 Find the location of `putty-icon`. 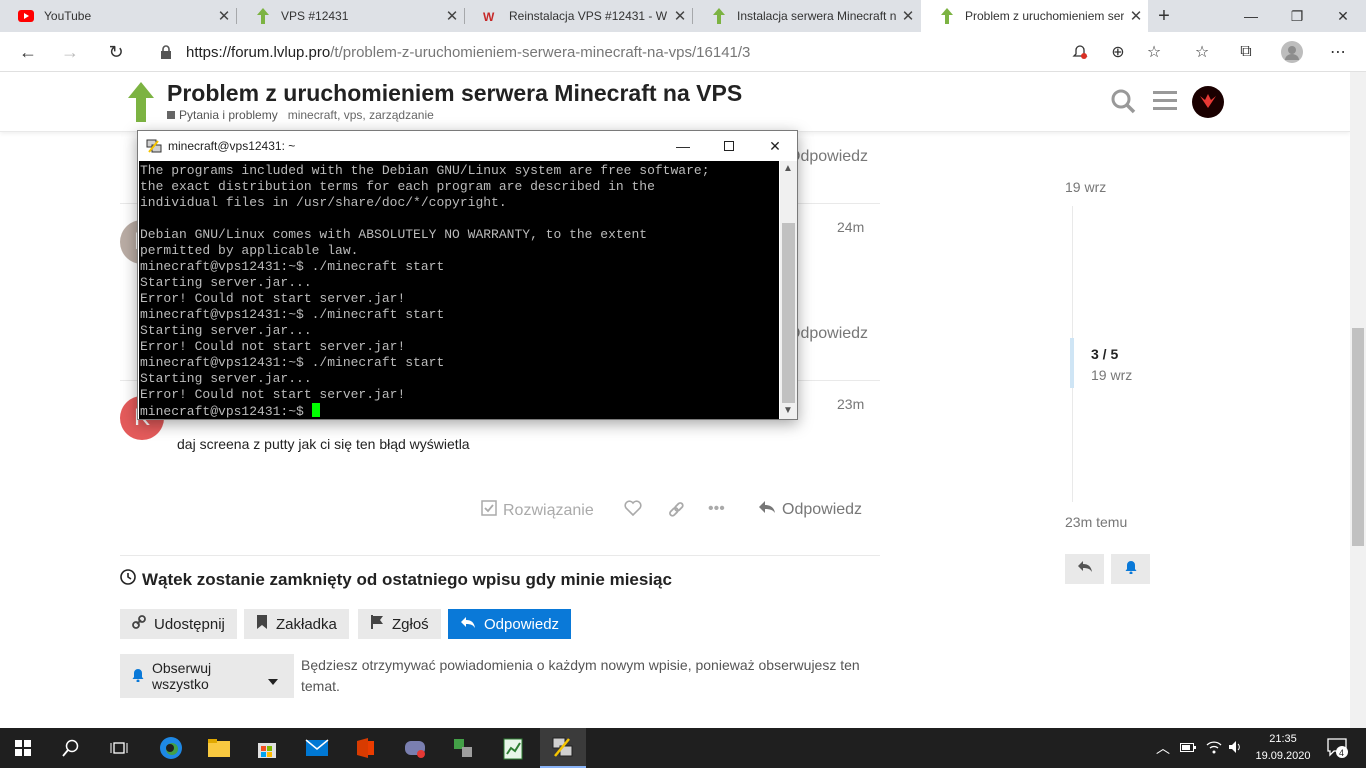

putty-icon is located at coordinates (154, 146).